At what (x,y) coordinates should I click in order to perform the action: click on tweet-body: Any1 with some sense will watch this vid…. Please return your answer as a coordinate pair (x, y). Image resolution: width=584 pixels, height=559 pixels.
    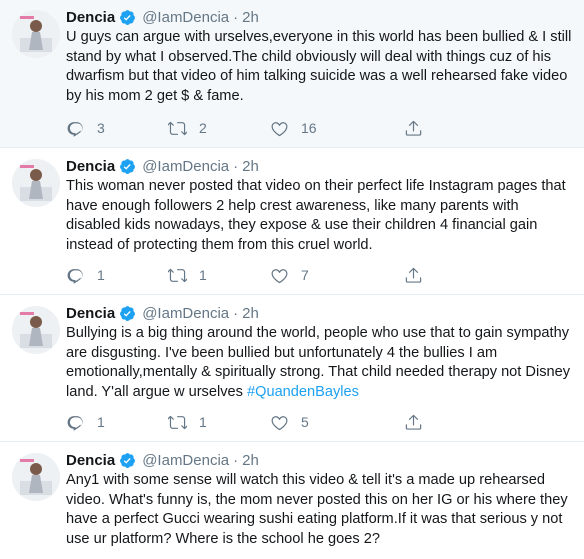
    Looking at the image, I should click on (319, 509).